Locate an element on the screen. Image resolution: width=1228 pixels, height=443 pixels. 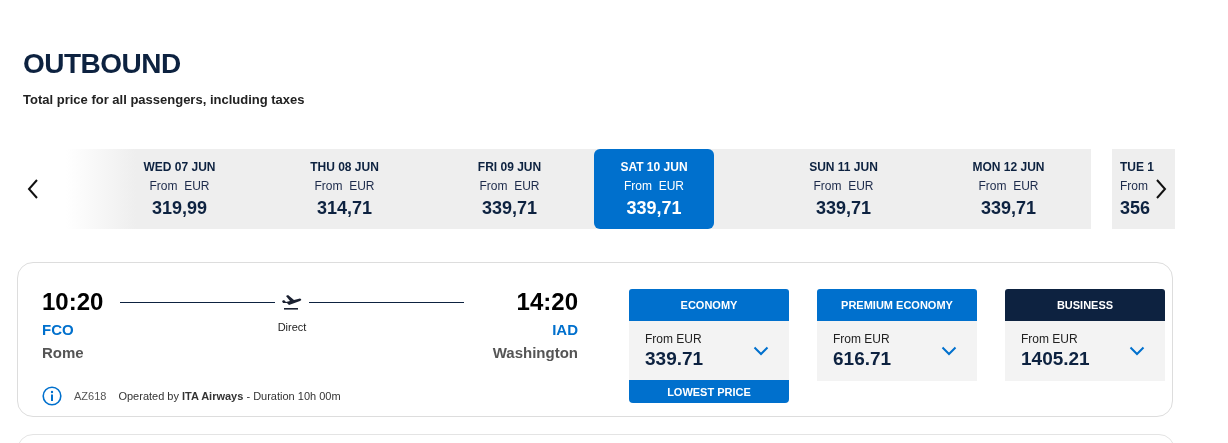
flight-number: AZ618 is located at coordinates (90, 396).